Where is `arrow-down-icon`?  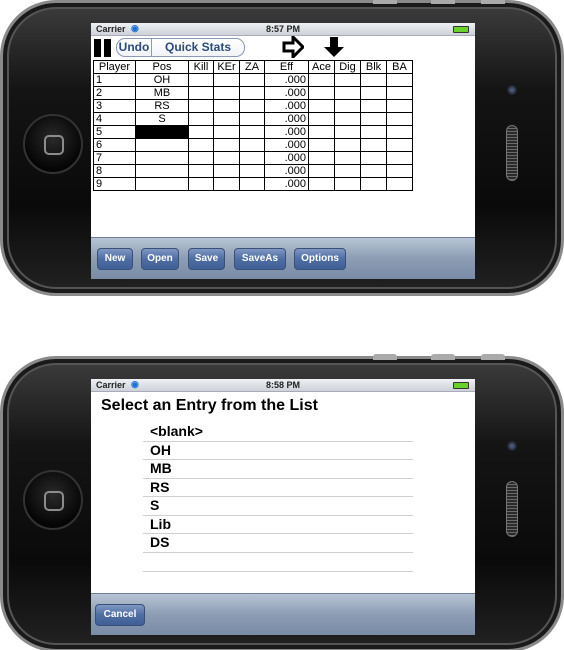
arrow-down-icon is located at coordinates (334, 47).